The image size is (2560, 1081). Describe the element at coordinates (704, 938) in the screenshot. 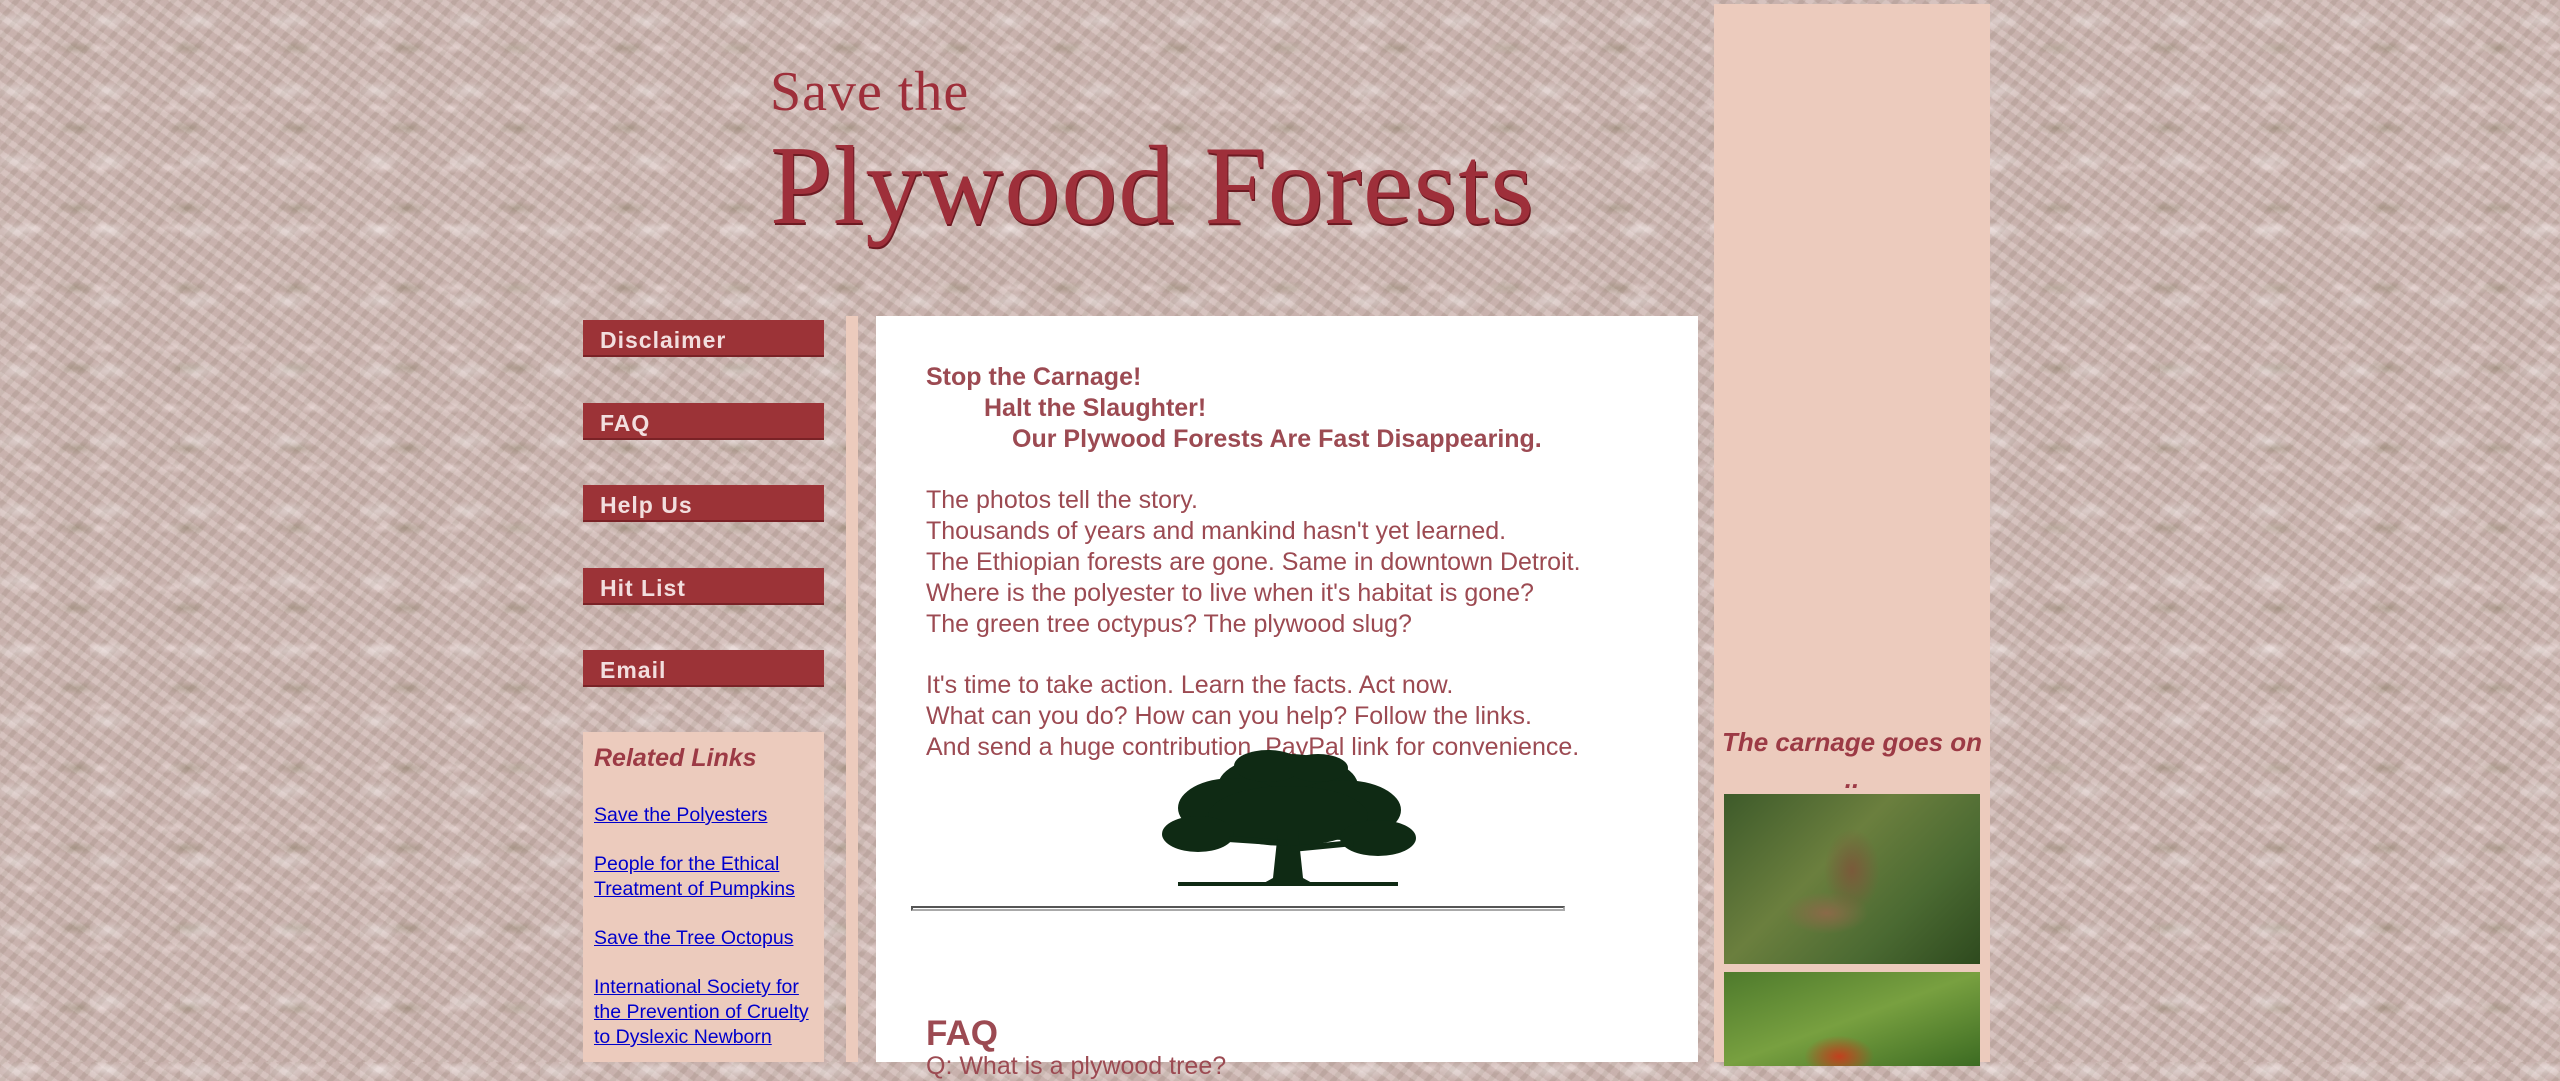

I see `related-link-tree-octopus: Save the Tree Octopus` at that location.